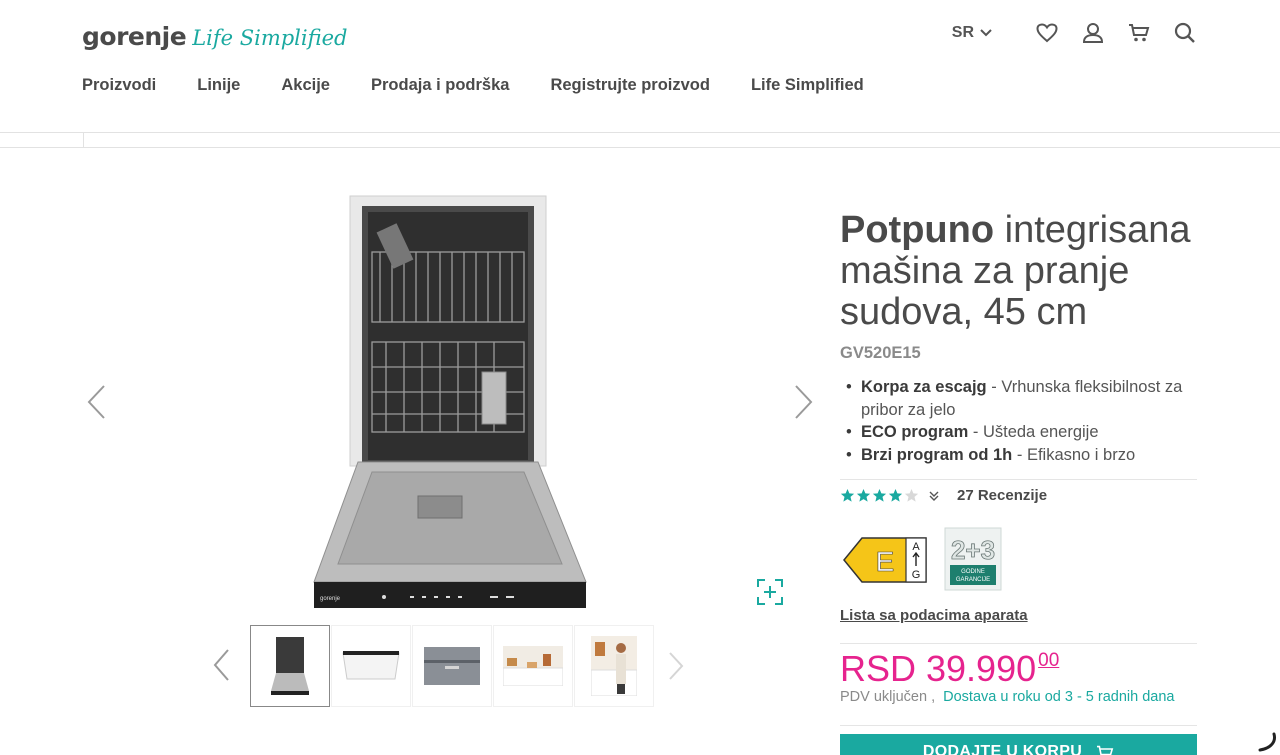  I want to click on feature-item: ECO program - Ušteda energije, so click(1020, 432).